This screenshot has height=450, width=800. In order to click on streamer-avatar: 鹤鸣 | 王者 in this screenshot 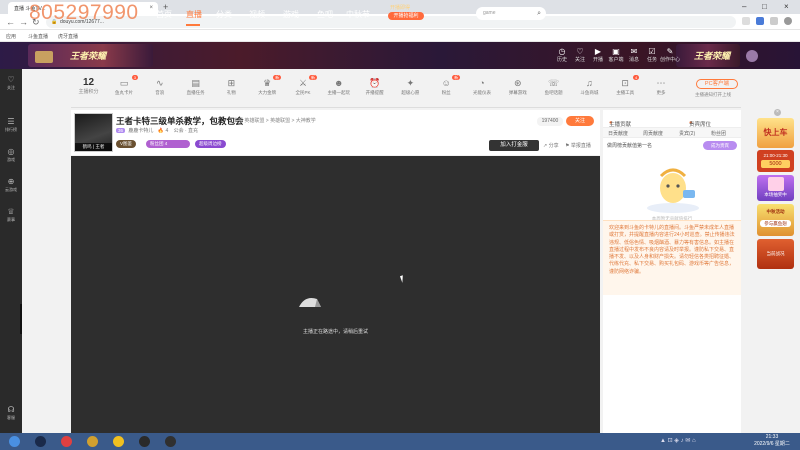, I will do `click(93, 132)`.